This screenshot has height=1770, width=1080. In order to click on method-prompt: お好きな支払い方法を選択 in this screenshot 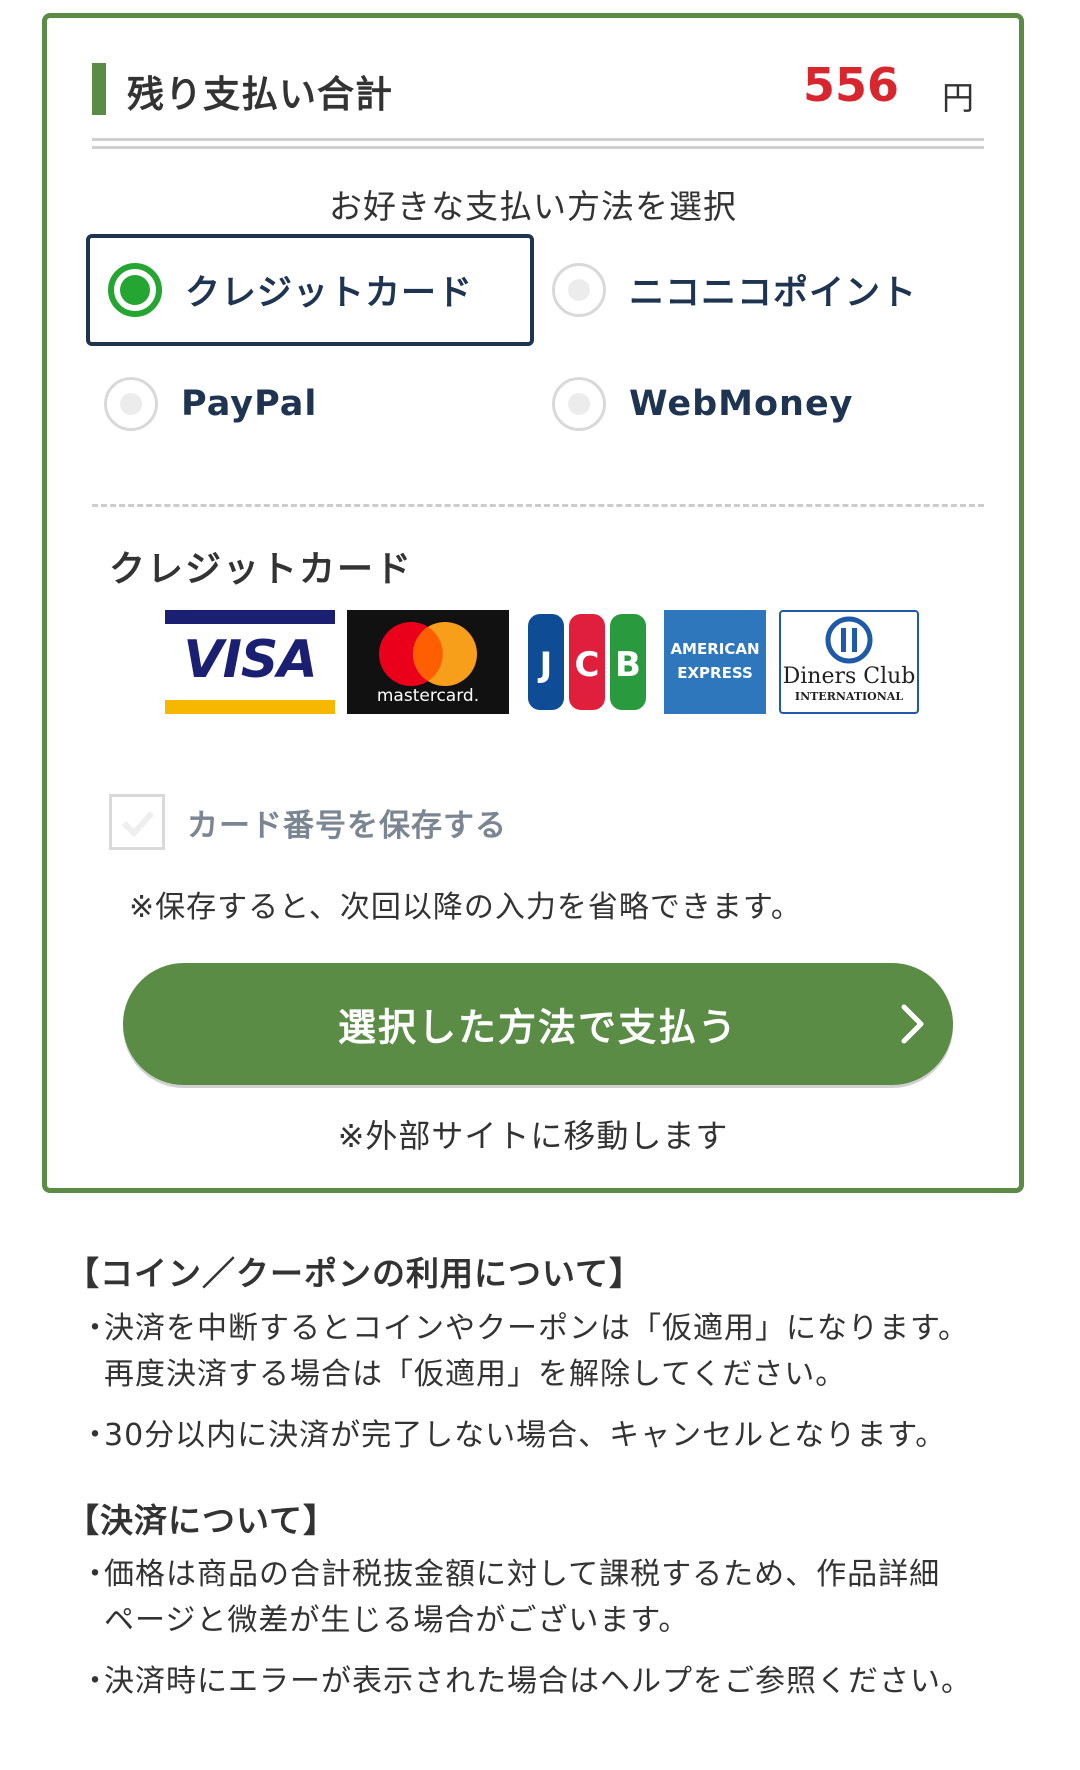, I will do `click(533, 206)`.